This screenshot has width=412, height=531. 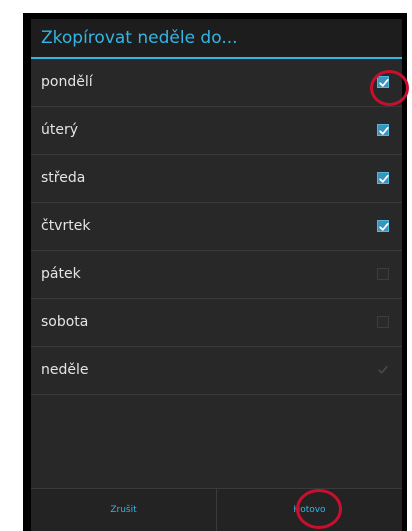 What do you see at coordinates (66, 226) in the screenshot?
I see `day-label: čtvrtek` at bounding box center [66, 226].